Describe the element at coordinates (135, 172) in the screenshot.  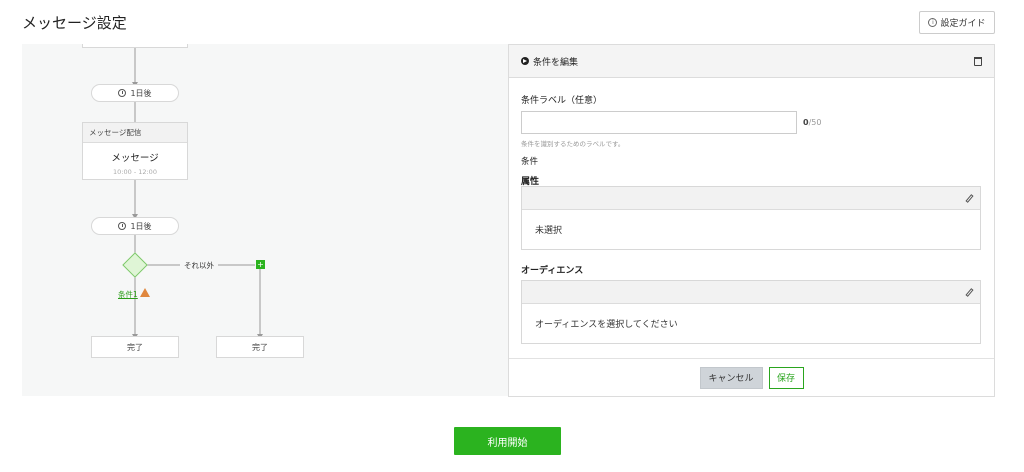
I see `message-node-time: 10:00 - 12:00` at that location.